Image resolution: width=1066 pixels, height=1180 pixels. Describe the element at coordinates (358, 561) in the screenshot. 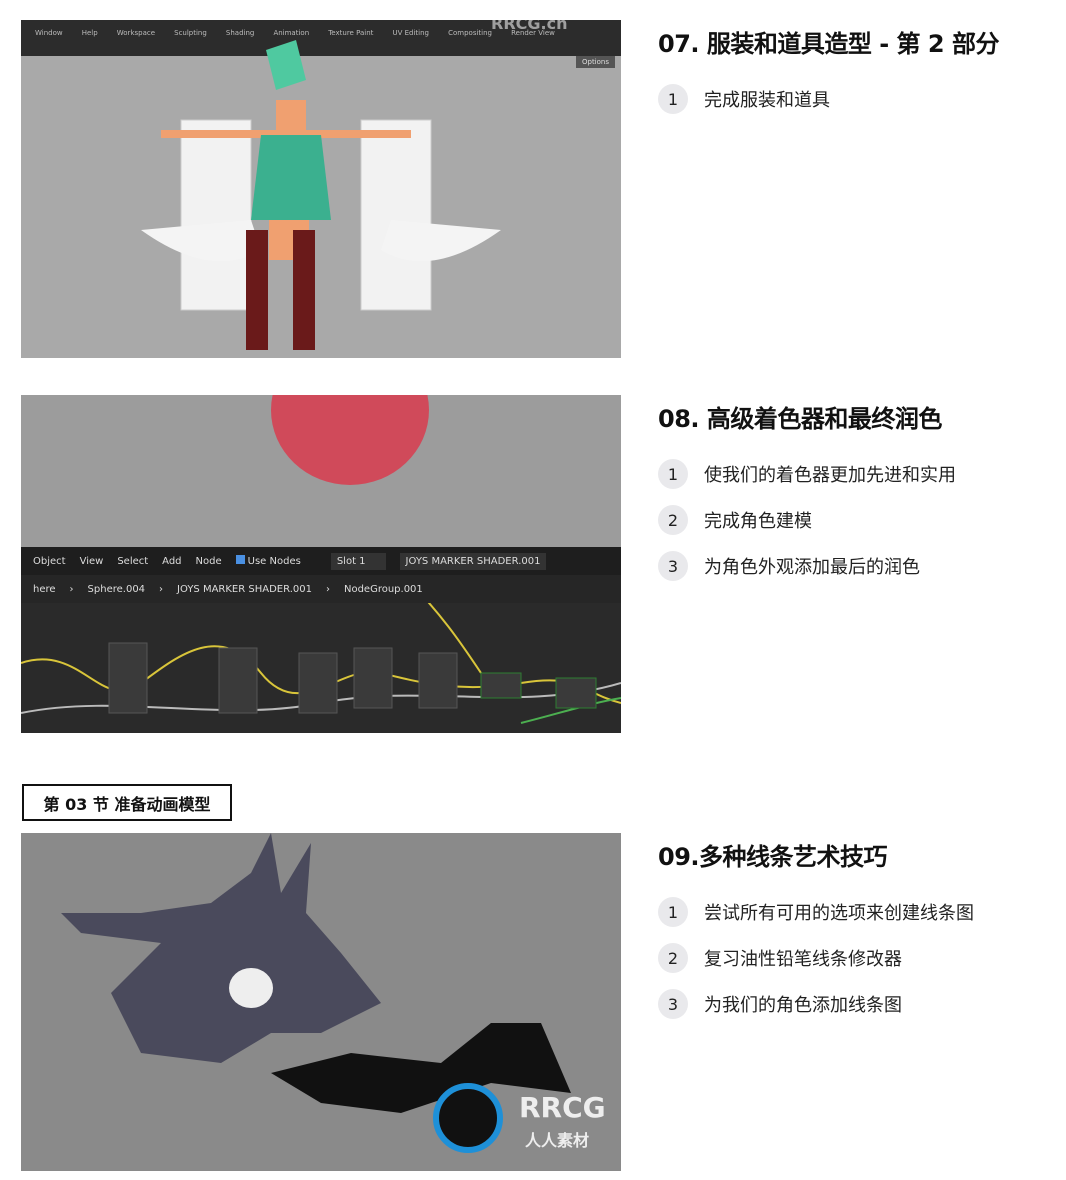

I see `slot-select: Slot 1` at that location.